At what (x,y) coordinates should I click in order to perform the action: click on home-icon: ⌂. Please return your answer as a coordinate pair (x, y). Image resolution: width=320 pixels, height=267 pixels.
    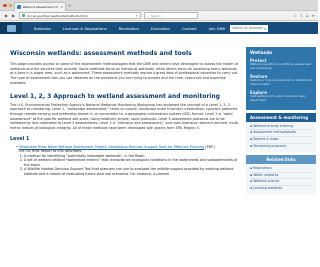
    Looking at the image, I should click on (307, 15).